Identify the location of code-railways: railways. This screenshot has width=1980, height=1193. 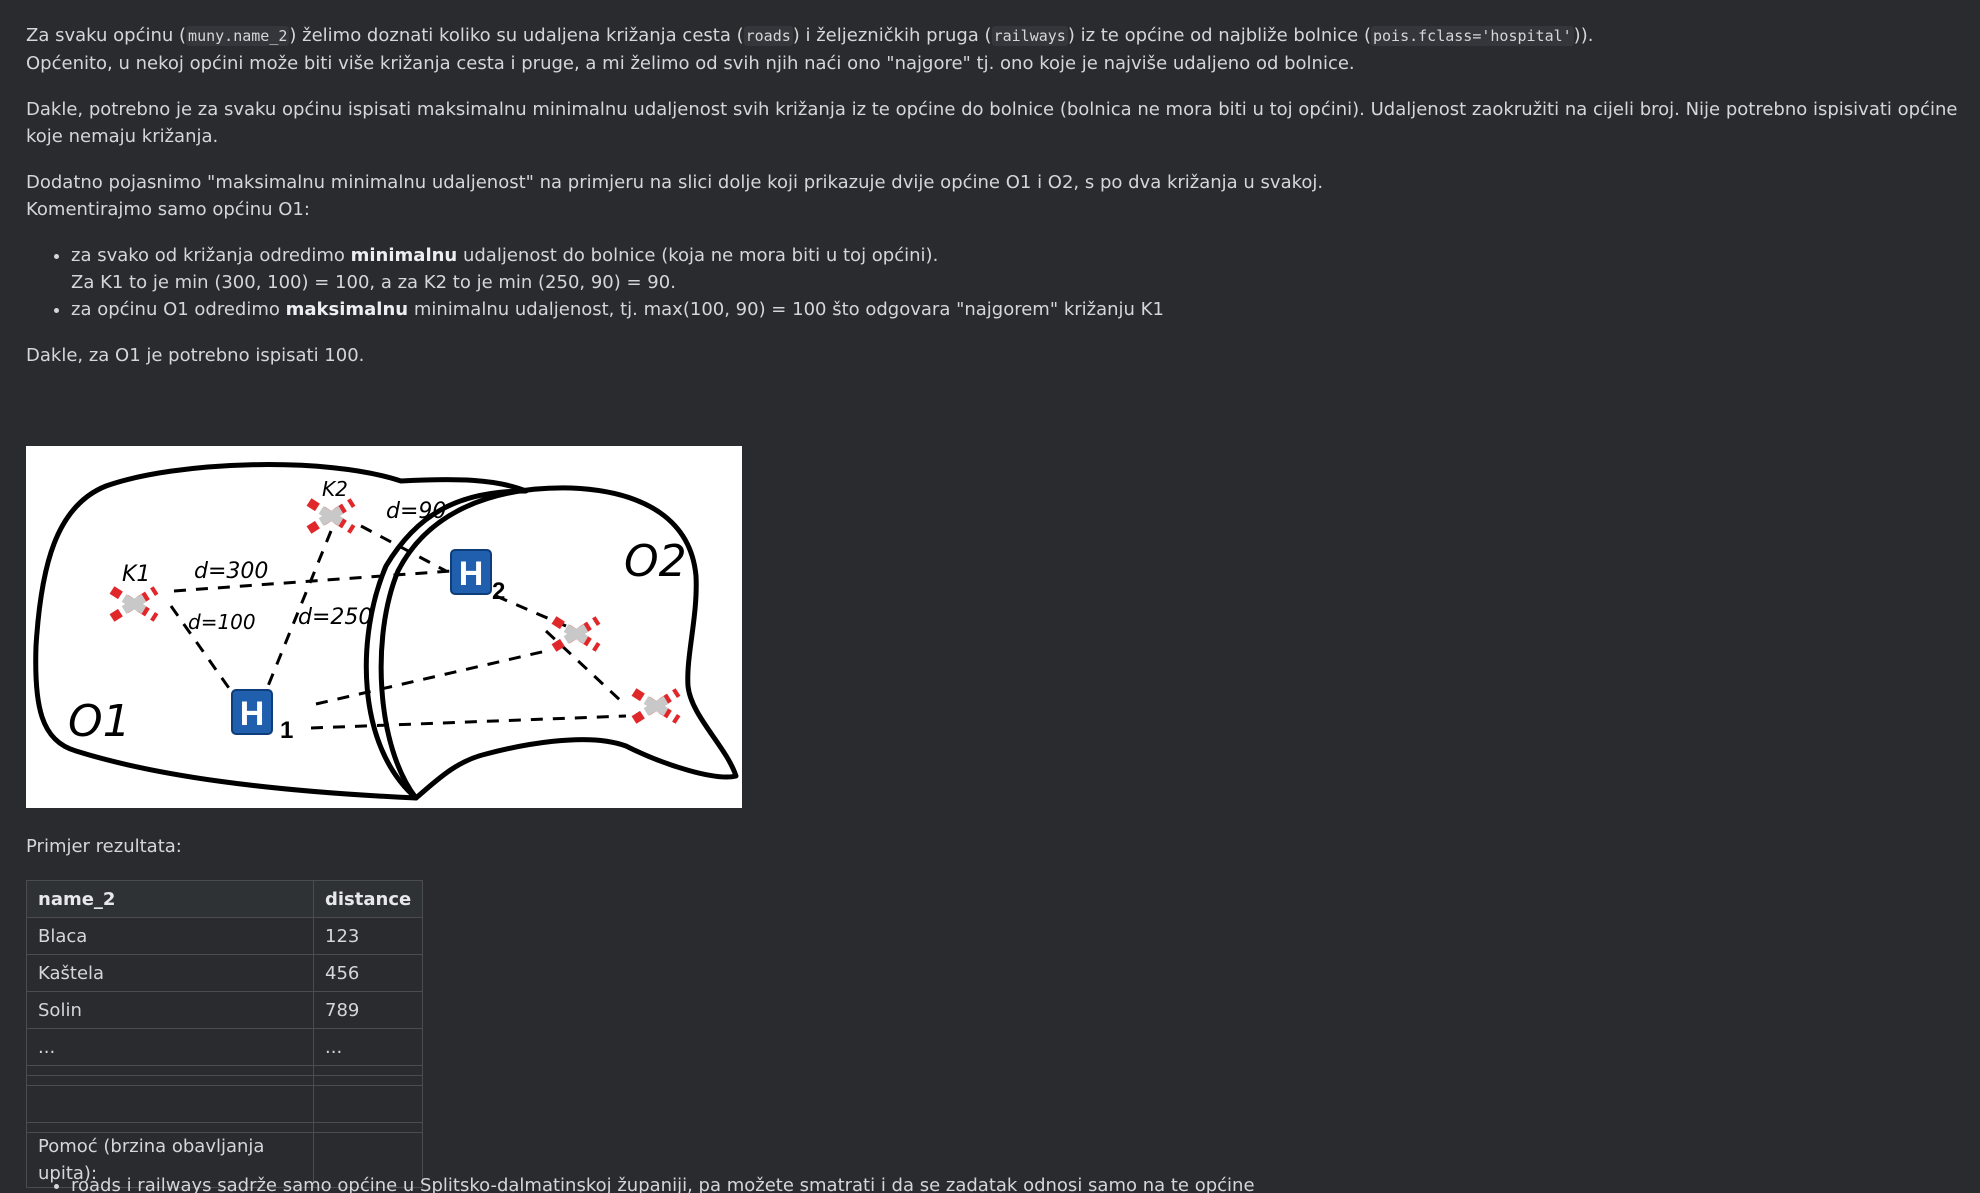
(1029, 36).